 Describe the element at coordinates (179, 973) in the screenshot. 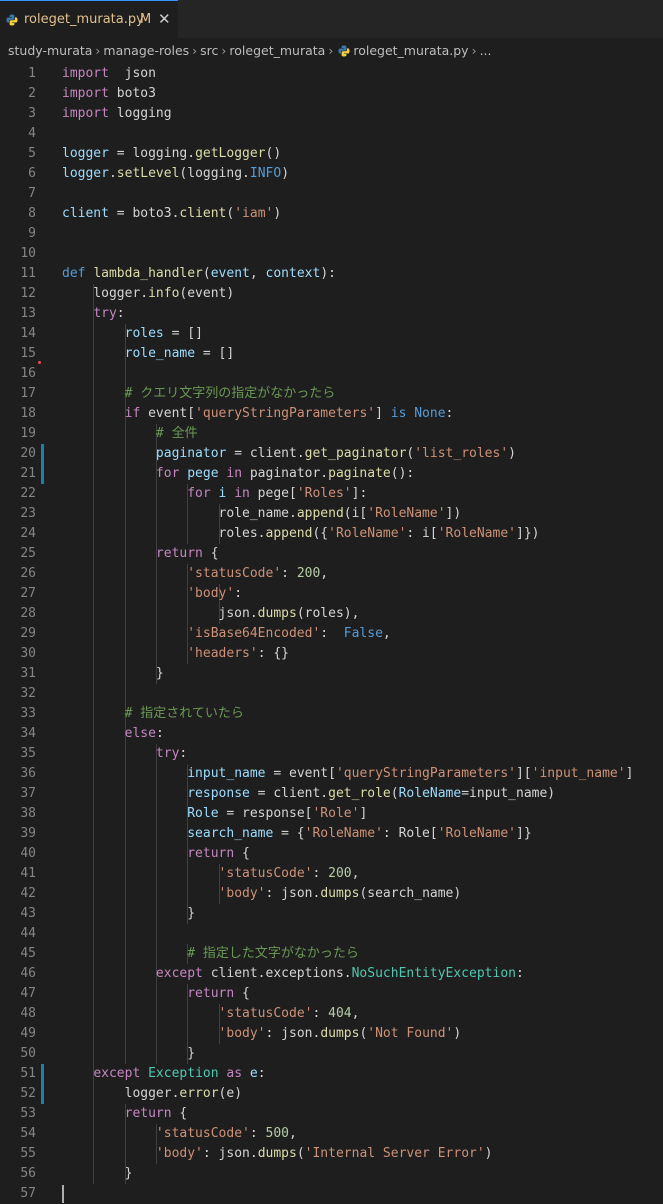

I see `code-token: except` at that location.